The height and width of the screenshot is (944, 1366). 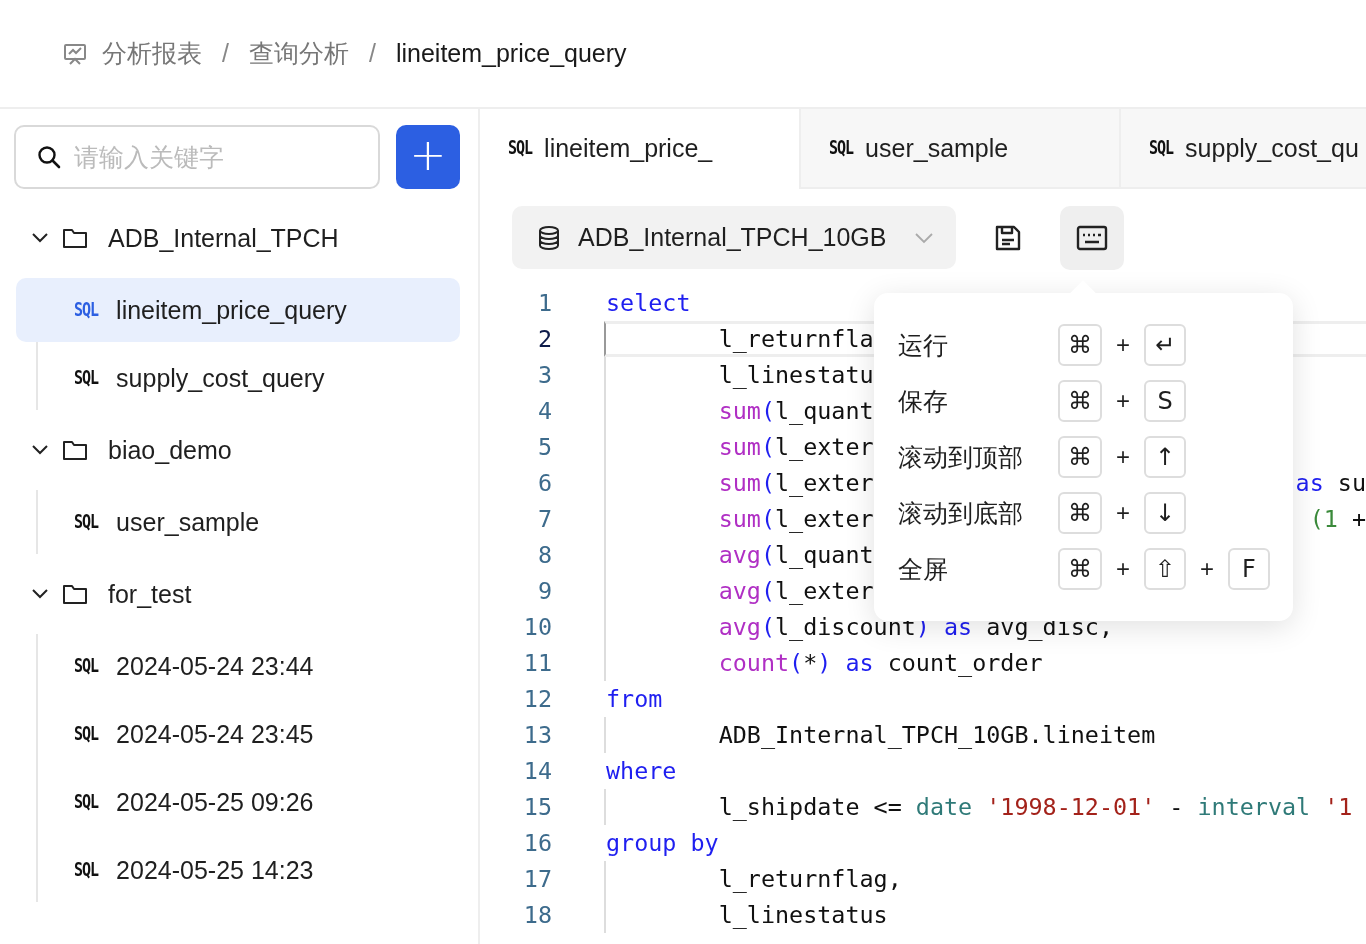 I want to click on query-item: SQL 2024-05-24 23:44, so click(x=238, y=666).